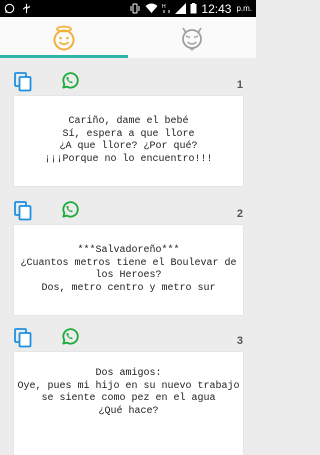 The height and width of the screenshot is (455, 320). What do you see at coordinates (151, 8) in the screenshot?
I see `wifi-icon` at bounding box center [151, 8].